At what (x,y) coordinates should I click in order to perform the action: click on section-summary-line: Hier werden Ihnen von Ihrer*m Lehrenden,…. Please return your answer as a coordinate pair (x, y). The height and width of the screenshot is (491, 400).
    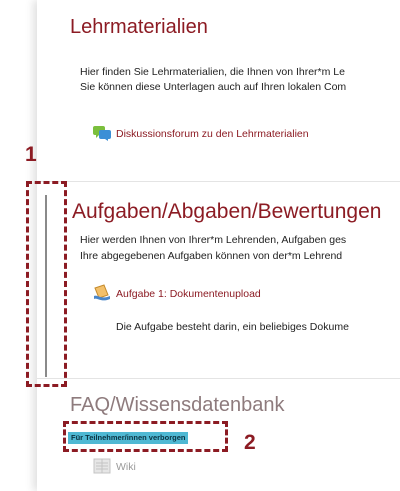
    Looking at the image, I should click on (213, 240).